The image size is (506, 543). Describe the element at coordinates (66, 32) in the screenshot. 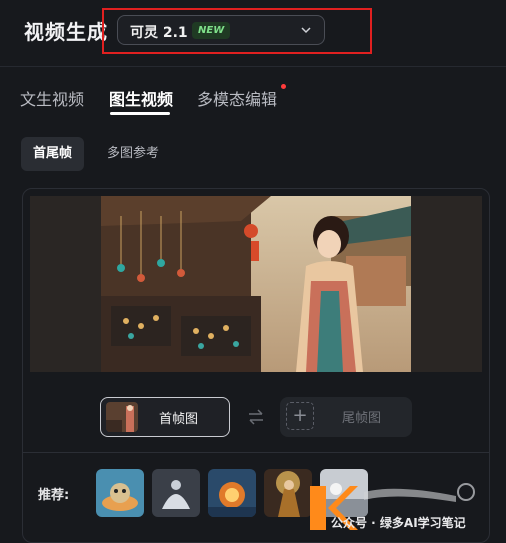

I see `page-title: 视频生成` at that location.